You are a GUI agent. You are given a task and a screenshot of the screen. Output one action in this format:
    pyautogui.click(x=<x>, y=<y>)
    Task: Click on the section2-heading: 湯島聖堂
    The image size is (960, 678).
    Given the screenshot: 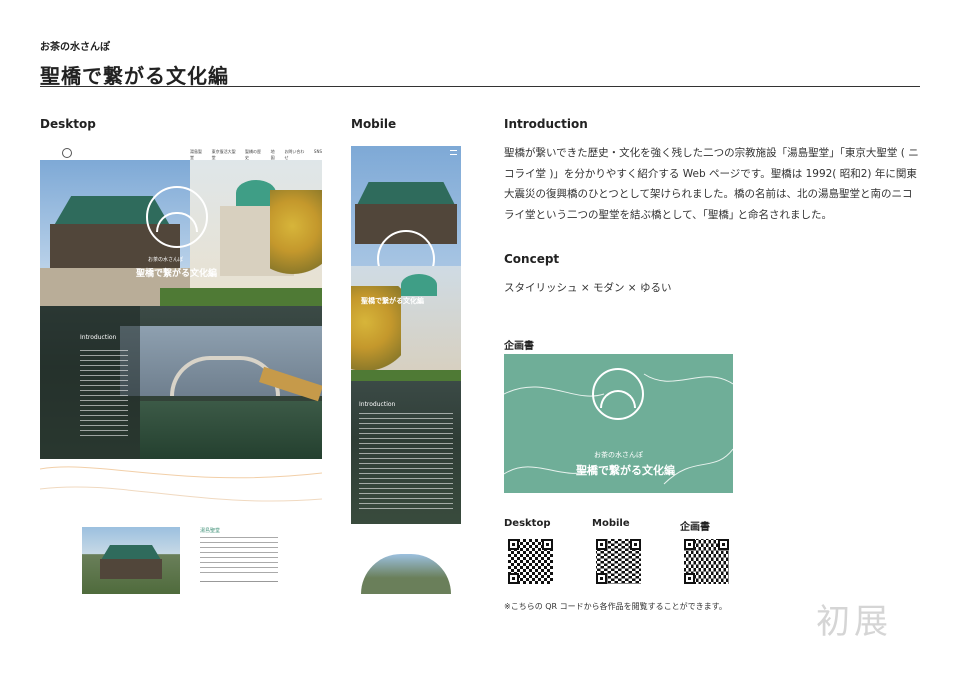 What is the action you would take?
    pyautogui.click(x=210, y=531)
    